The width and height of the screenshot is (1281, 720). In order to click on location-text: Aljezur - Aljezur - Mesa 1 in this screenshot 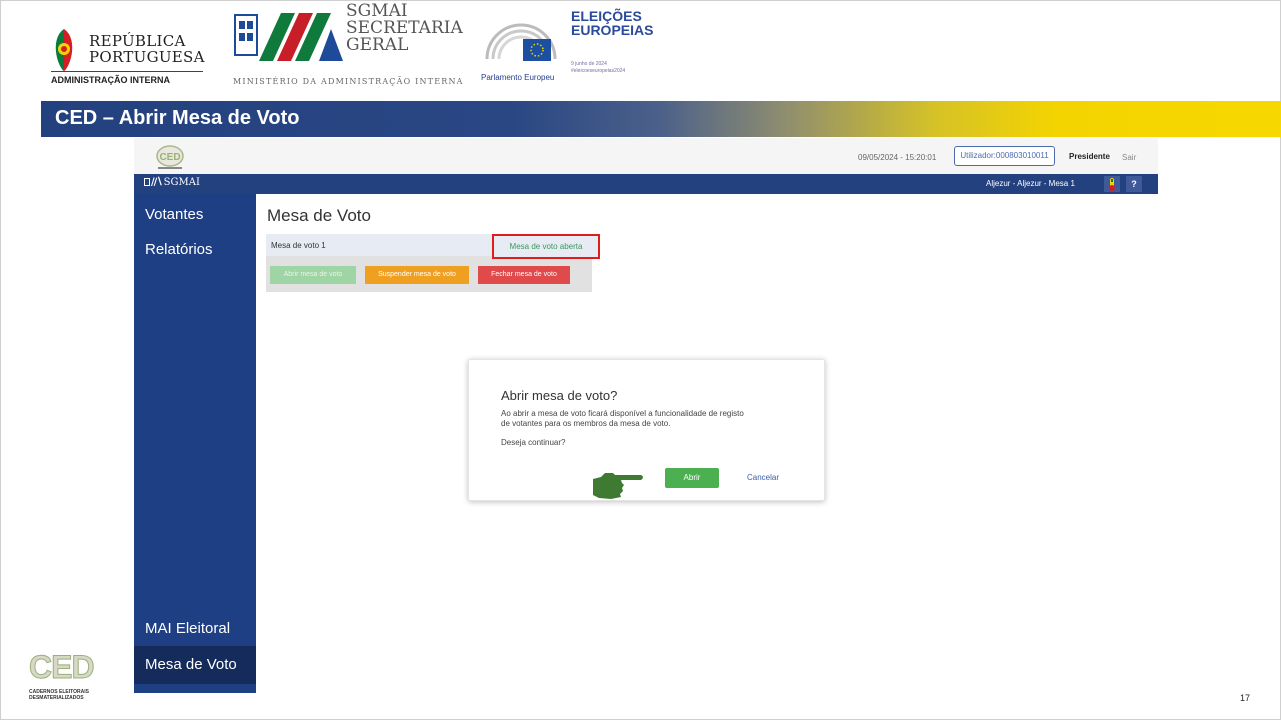, I will do `click(1030, 183)`.